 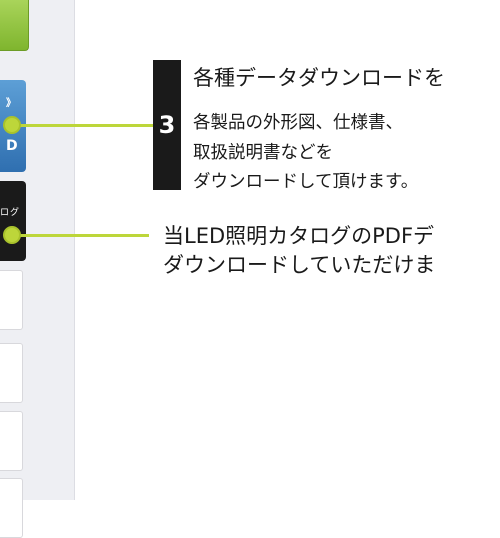 I want to click on catalog-button-label: ログ, so click(x=10, y=213).